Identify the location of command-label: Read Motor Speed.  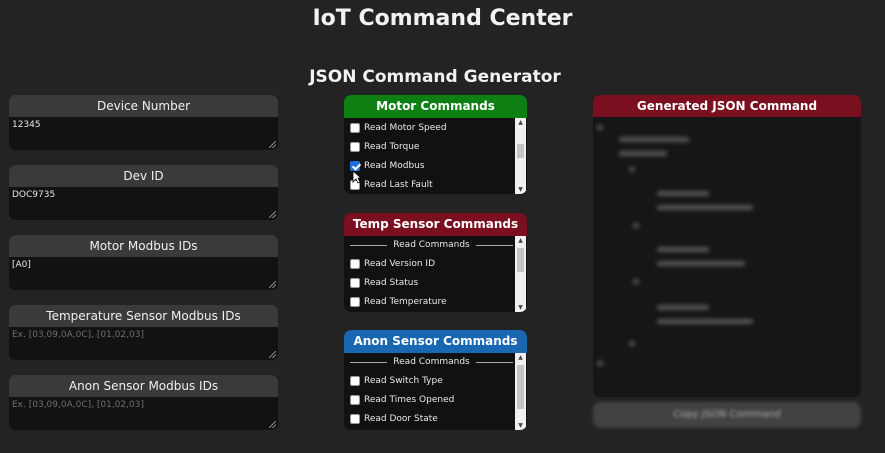
(405, 127).